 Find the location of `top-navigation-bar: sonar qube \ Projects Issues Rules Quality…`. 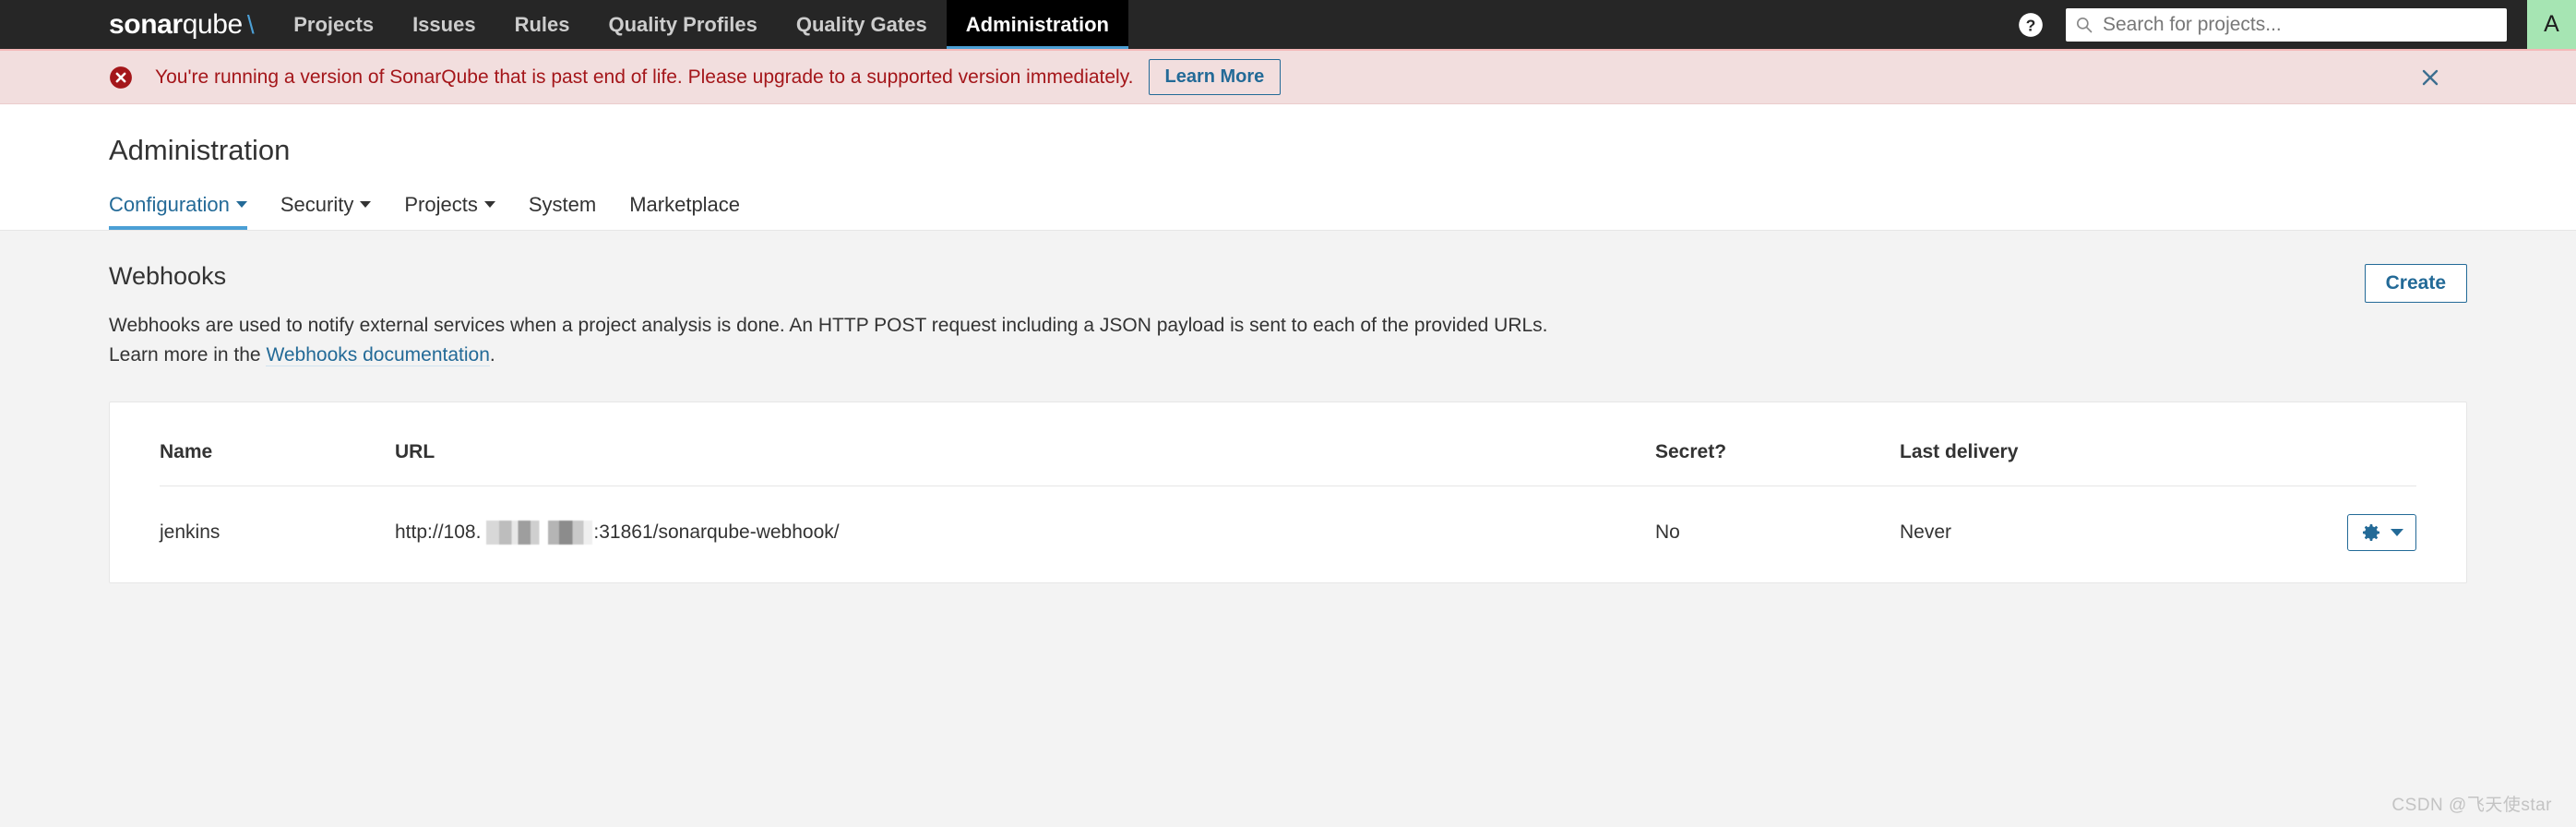

top-navigation-bar: sonar qube \ Projects Issues Rules Quality… is located at coordinates (1288, 24).